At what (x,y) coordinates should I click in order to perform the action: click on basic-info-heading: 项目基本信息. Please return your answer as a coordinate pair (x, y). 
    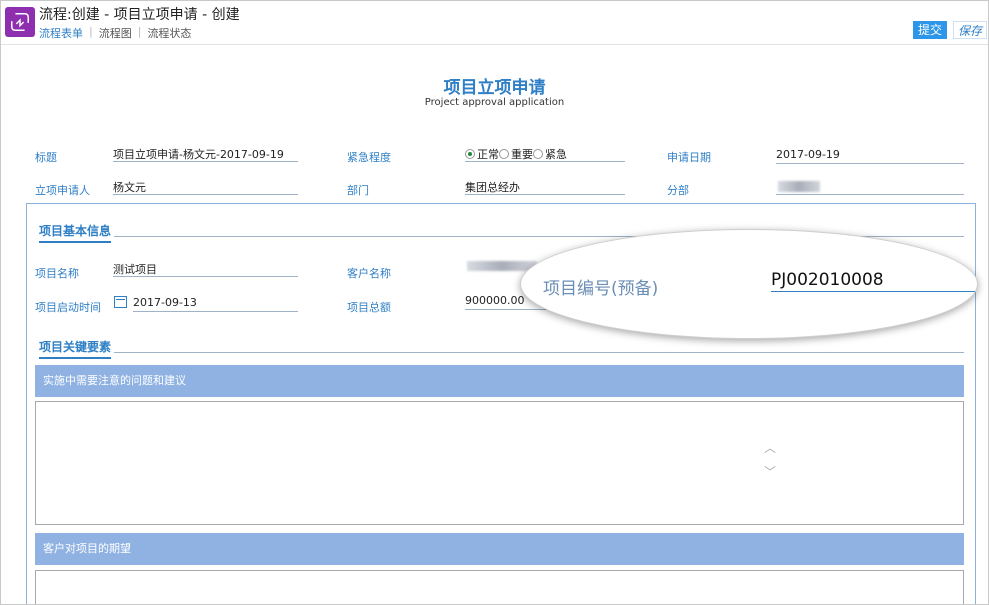
    Looking at the image, I should click on (75, 232).